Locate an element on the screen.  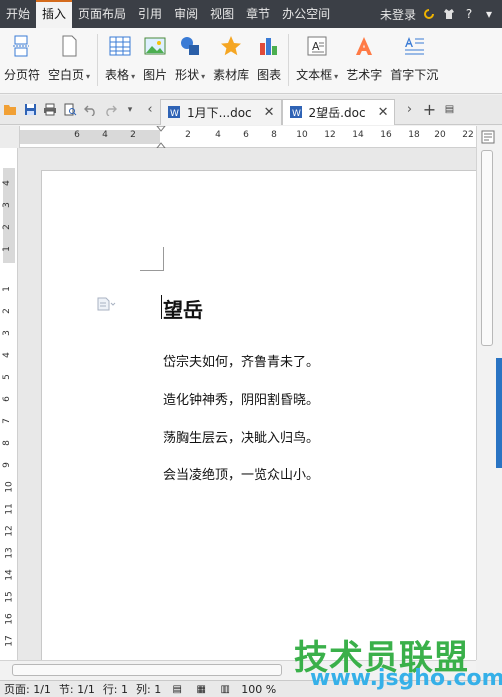
customize-chevron-icon: ▾ is located at coordinates (130, 110).